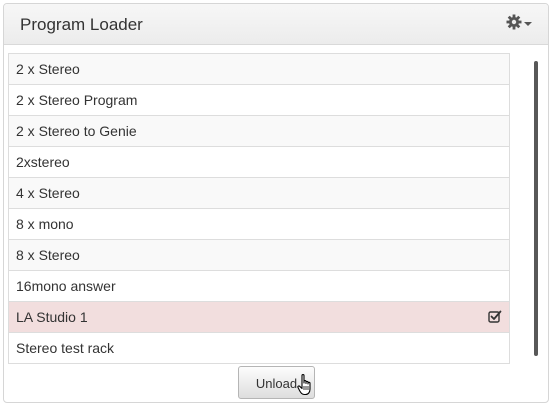  Describe the element at coordinates (65, 348) in the screenshot. I see `list-item-label: Stereo test rack` at that location.